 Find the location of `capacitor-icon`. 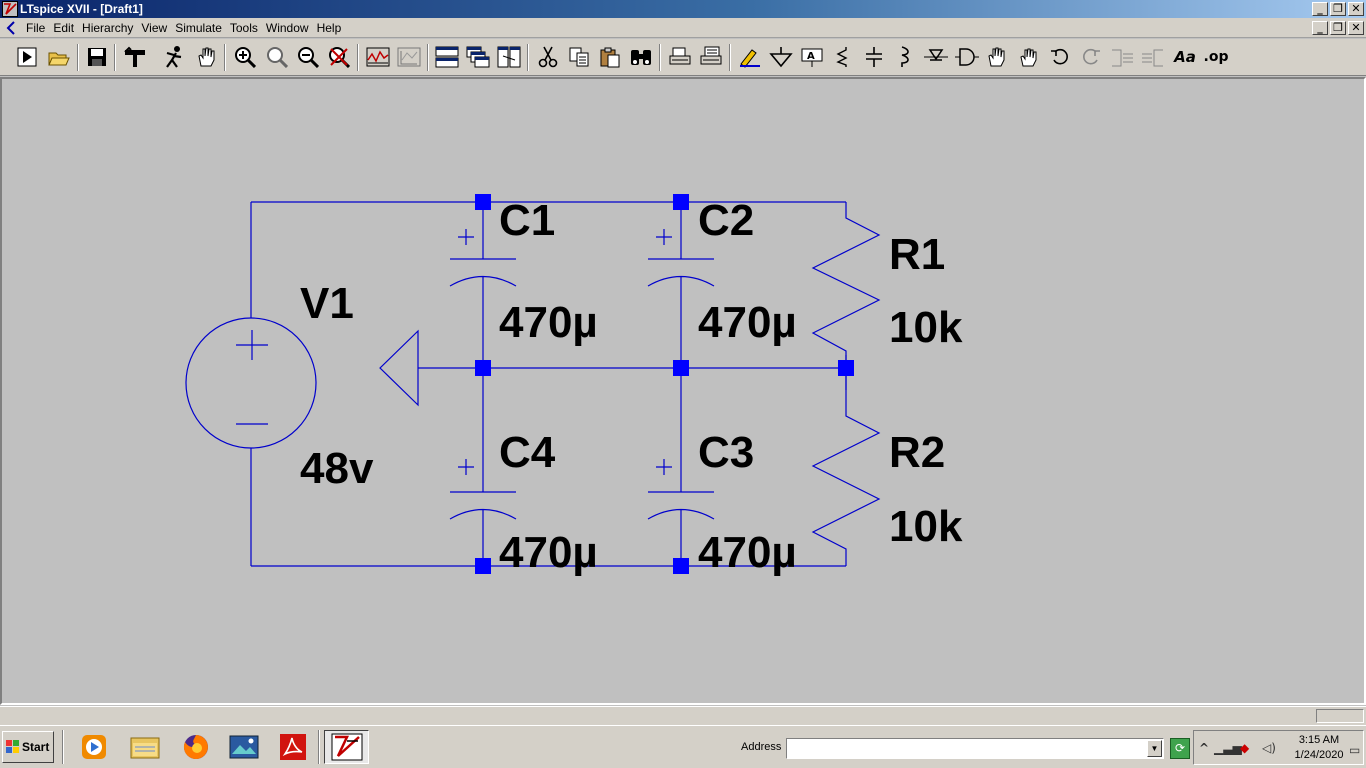

capacitor-icon is located at coordinates (874, 57).